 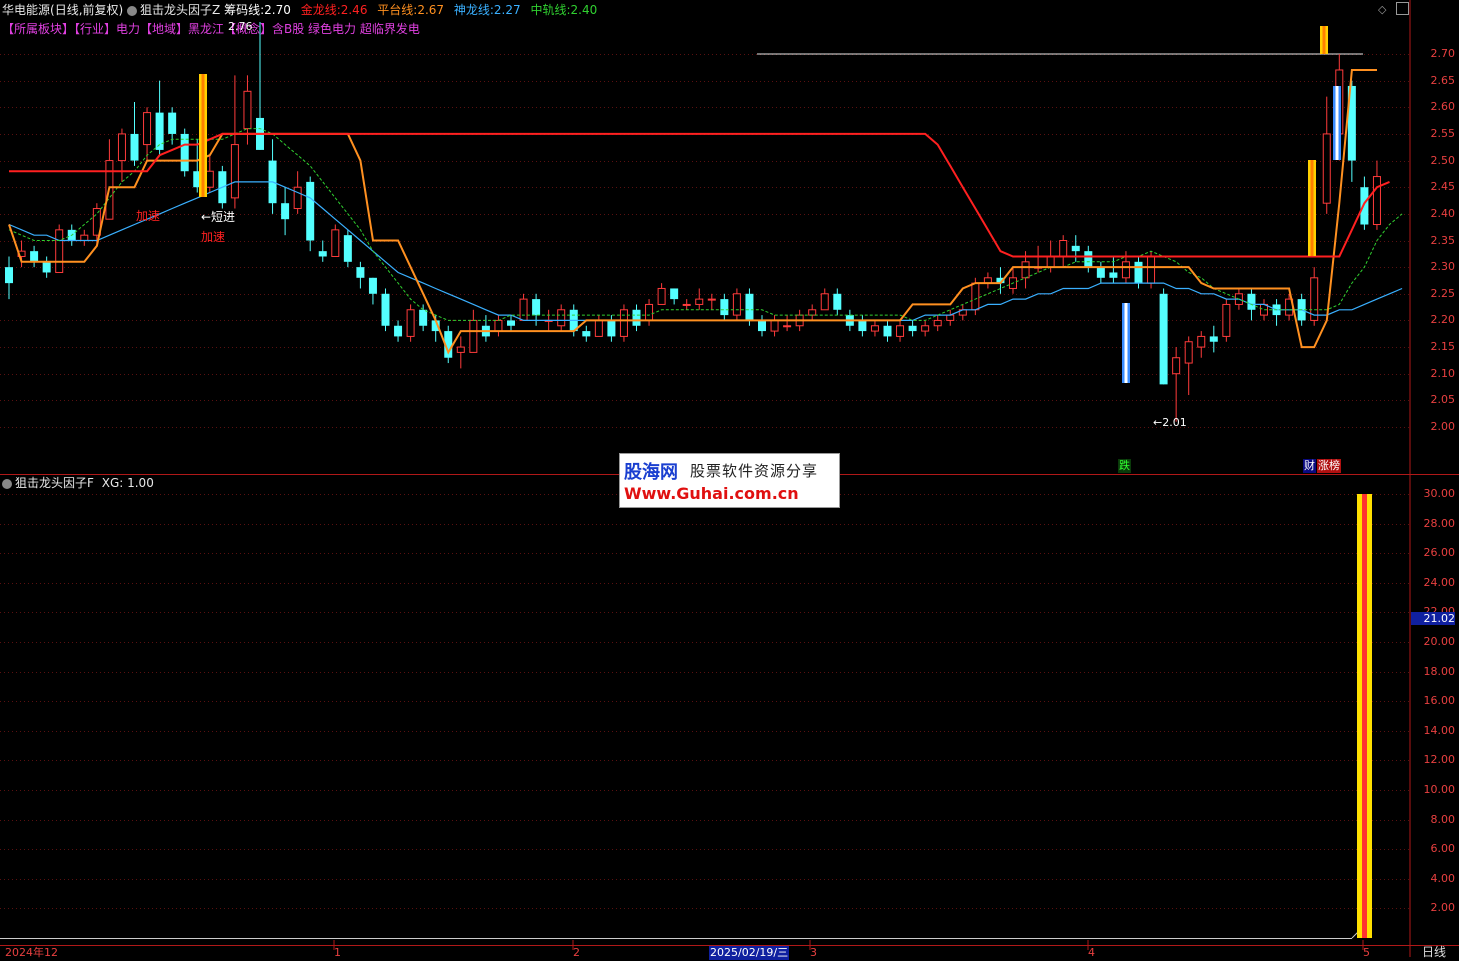 What do you see at coordinates (277, 10) in the screenshot?
I see `chip-value: 2.70` at bounding box center [277, 10].